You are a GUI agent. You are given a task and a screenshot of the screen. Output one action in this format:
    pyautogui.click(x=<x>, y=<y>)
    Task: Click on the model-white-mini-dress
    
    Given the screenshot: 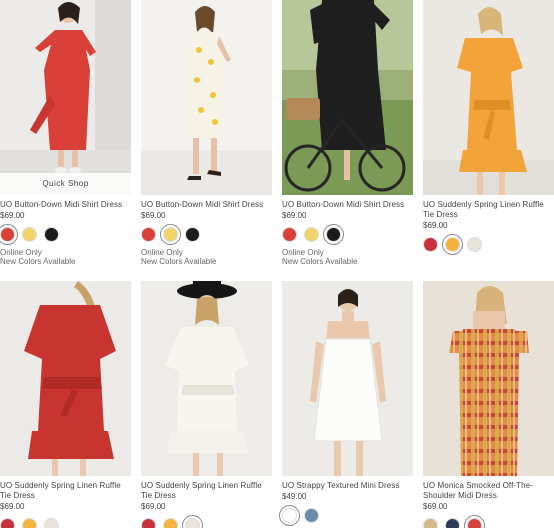 What is the action you would take?
    pyautogui.click(x=347, y=378)
    